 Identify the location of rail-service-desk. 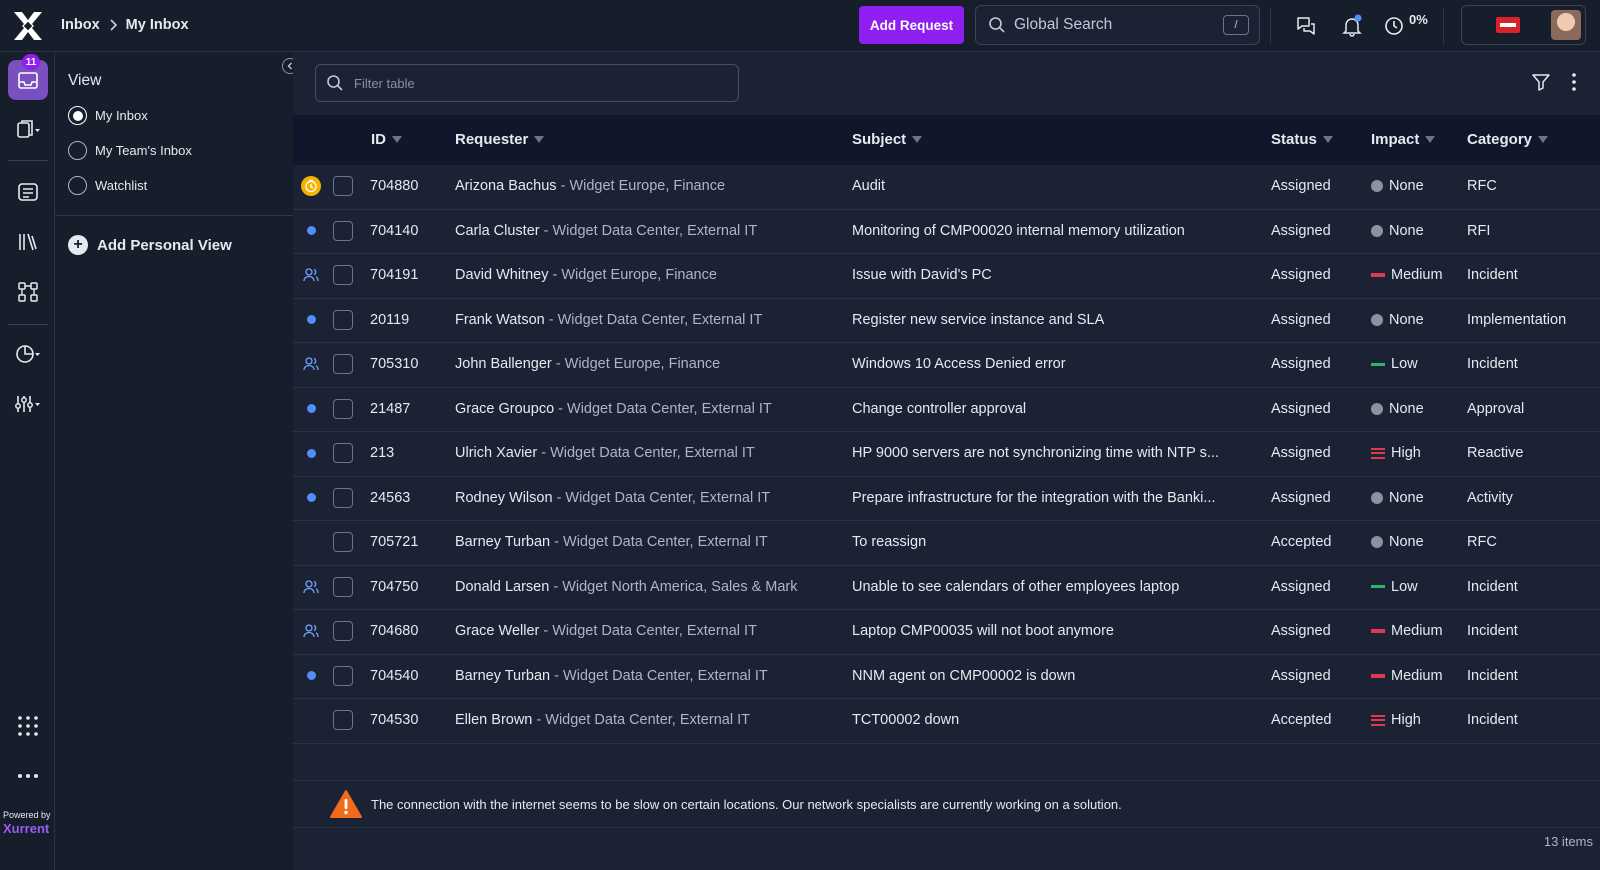
(28, 192).